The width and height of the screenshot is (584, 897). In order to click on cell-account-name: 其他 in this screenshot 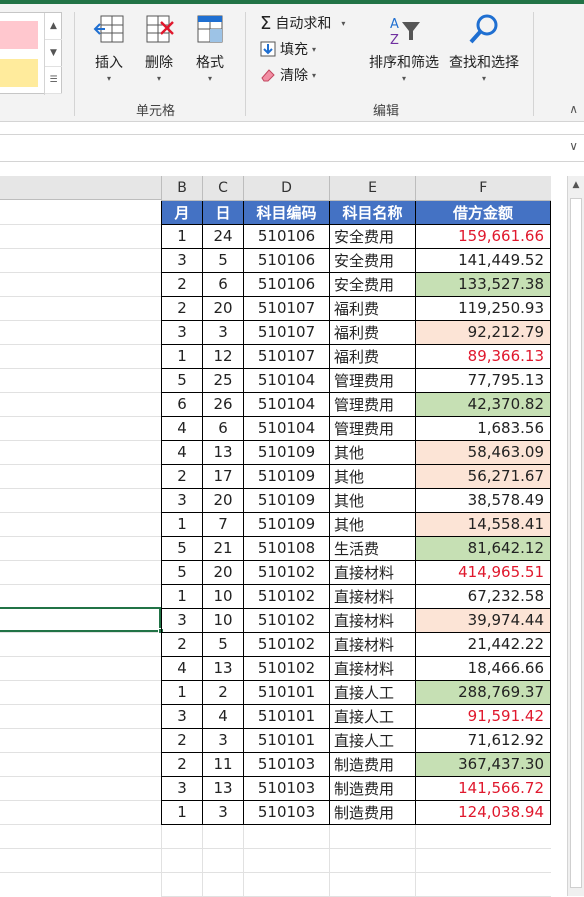, I will do `click(372, 476)`.